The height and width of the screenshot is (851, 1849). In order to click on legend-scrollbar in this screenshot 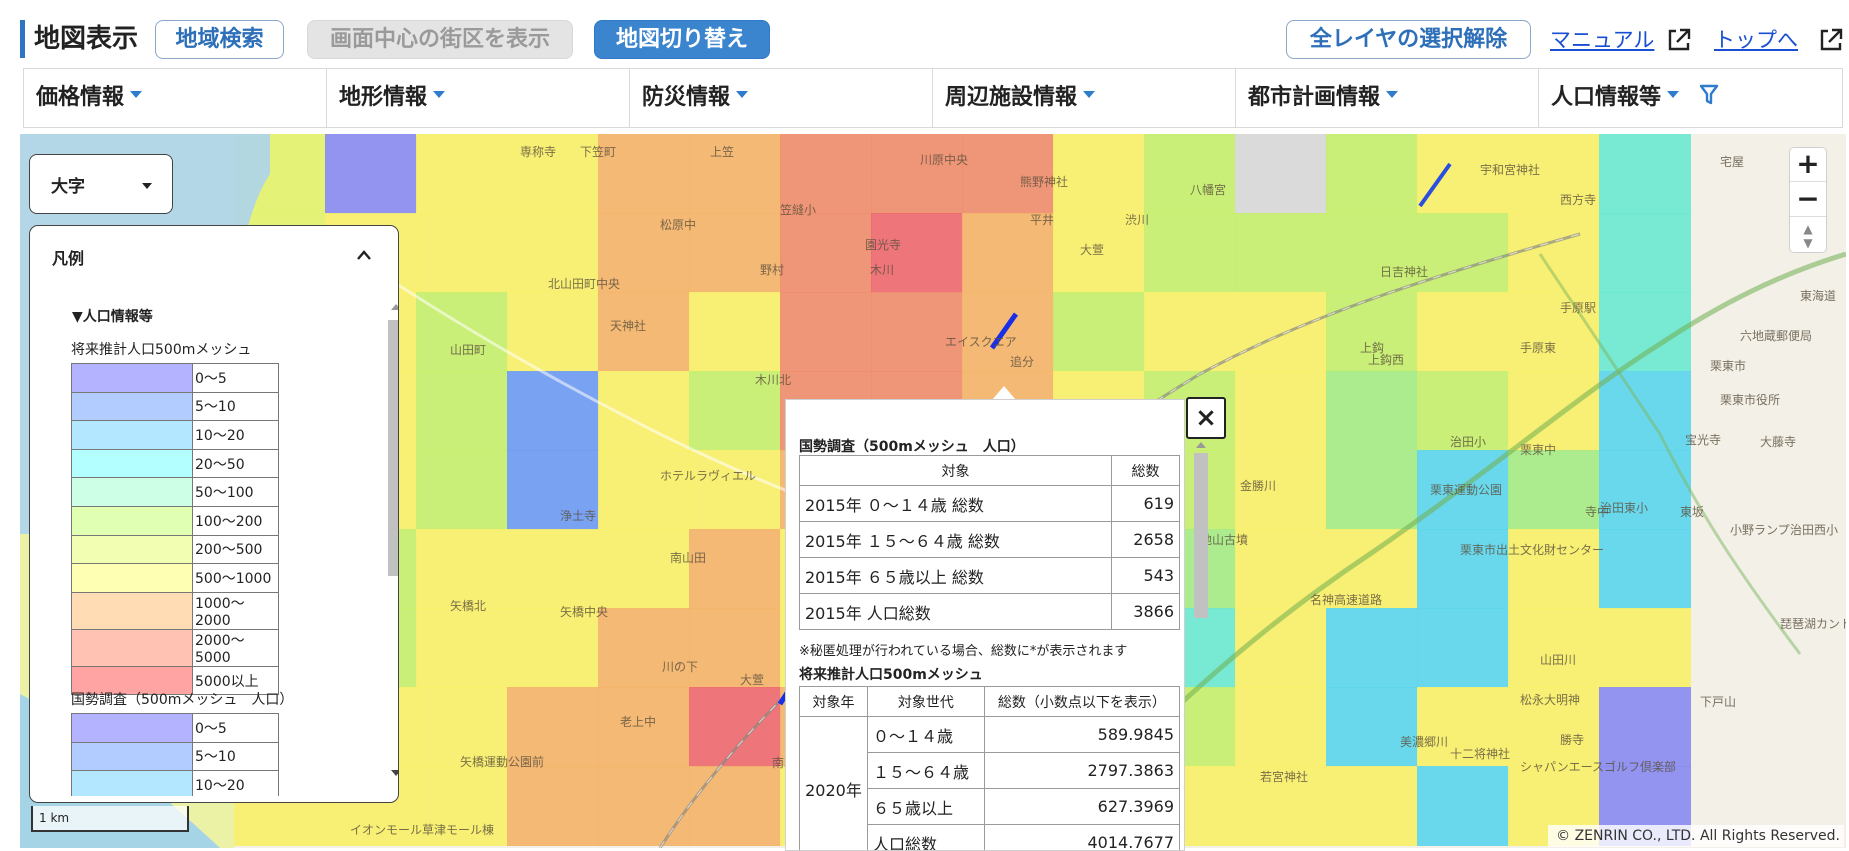, I will do `click(393, 544)`.